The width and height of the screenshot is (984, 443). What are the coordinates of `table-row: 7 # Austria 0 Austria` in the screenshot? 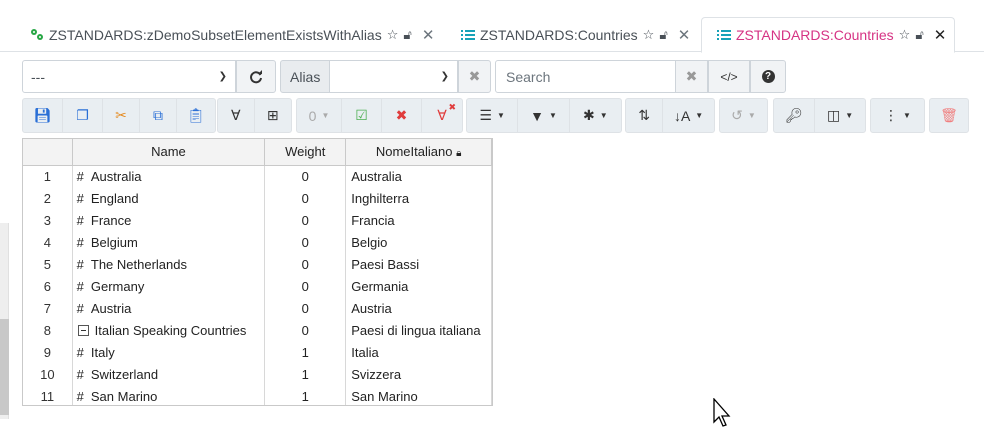 It's located at (257, 308).